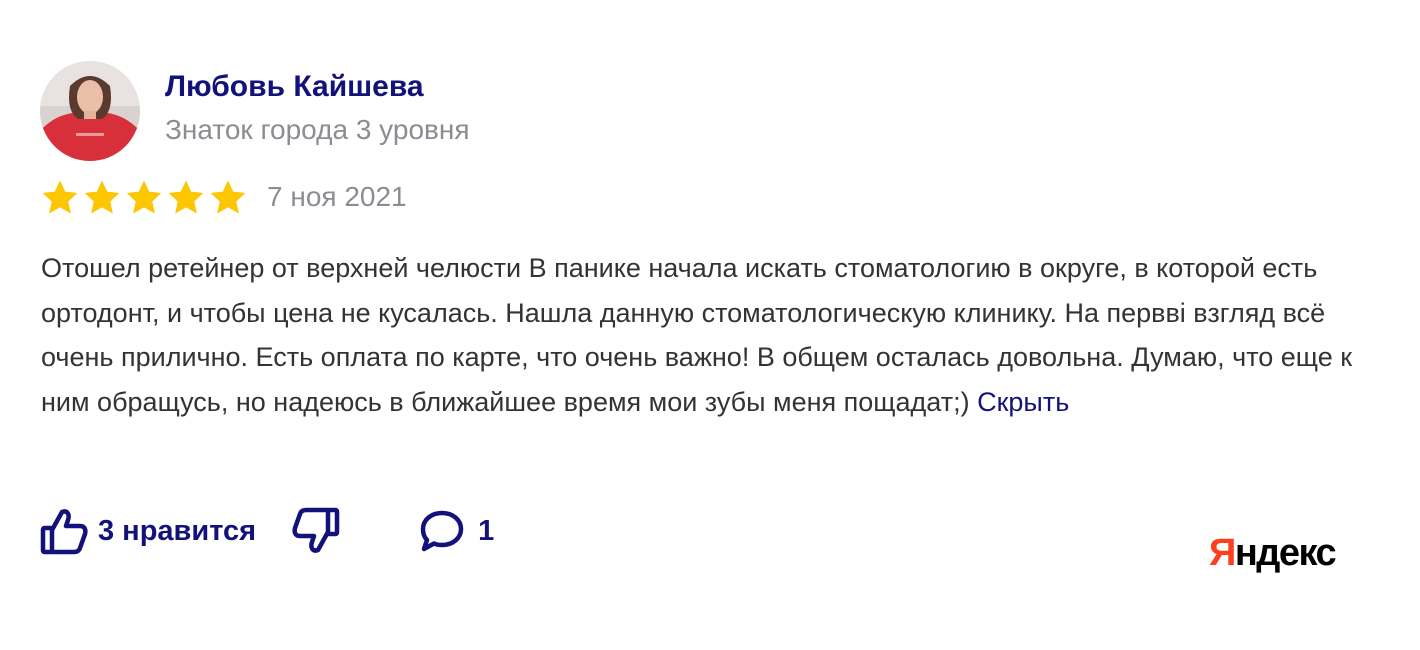 The width and height of the screenshot is (1420, 650). I want to click on logo-rest: ндекс, so click(1285, 553).